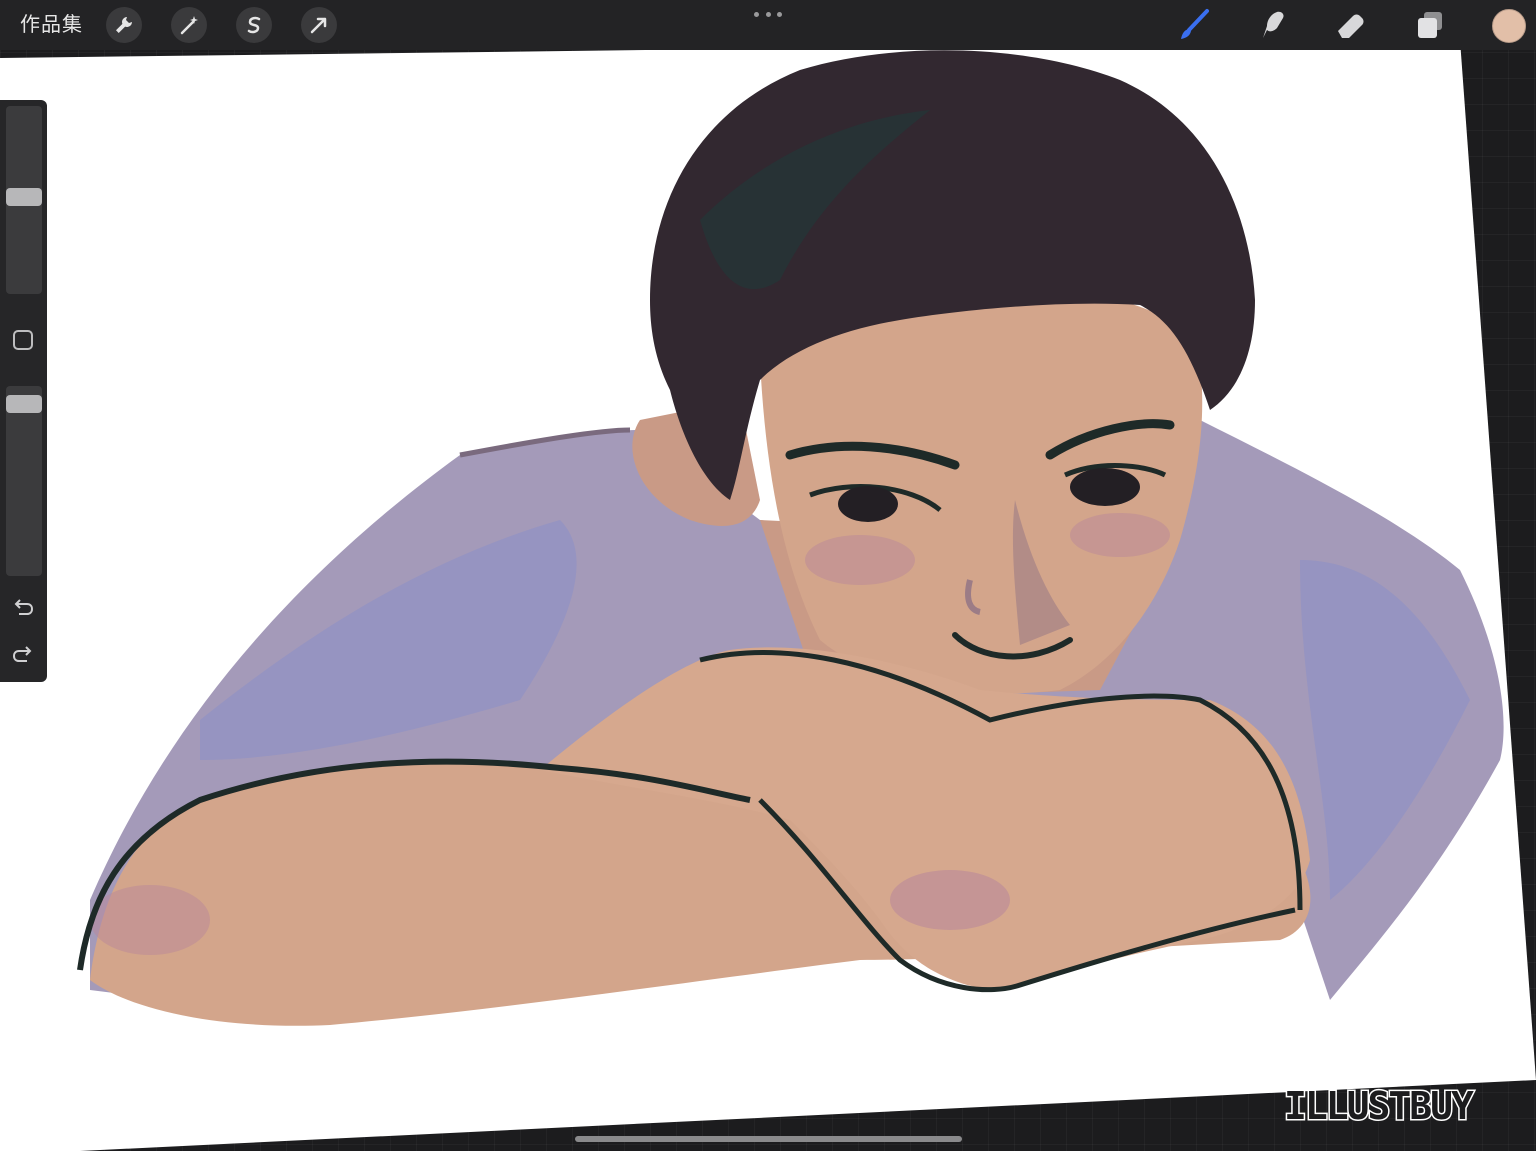 This screenshot has width=1536, height=1151. I want to click on left-cheek-shadow, so click(860, 560).